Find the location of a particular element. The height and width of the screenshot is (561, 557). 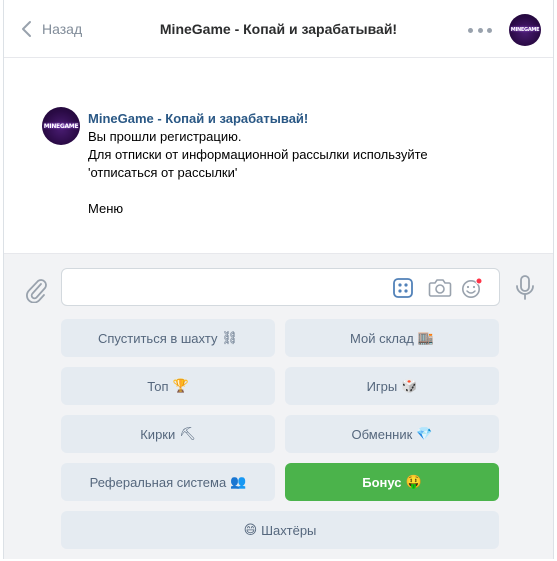

money-face-icon: 🤑 is located at coordinates (413, 482).